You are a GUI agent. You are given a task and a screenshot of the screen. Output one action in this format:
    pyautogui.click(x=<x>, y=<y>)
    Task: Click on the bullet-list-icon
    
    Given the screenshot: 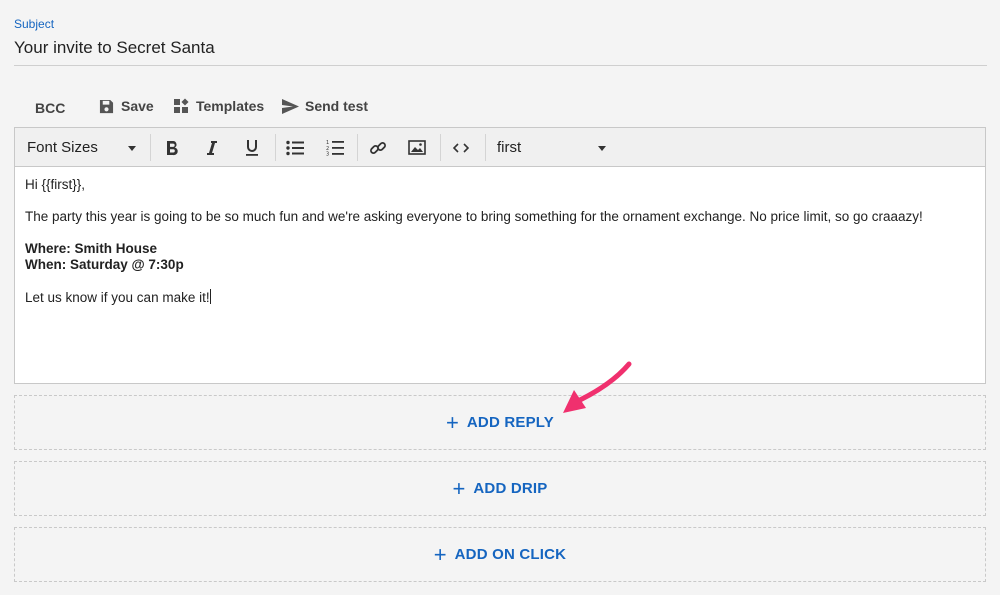 What is the action you would take?
    pyautogui.click(x=295, y=147)
    